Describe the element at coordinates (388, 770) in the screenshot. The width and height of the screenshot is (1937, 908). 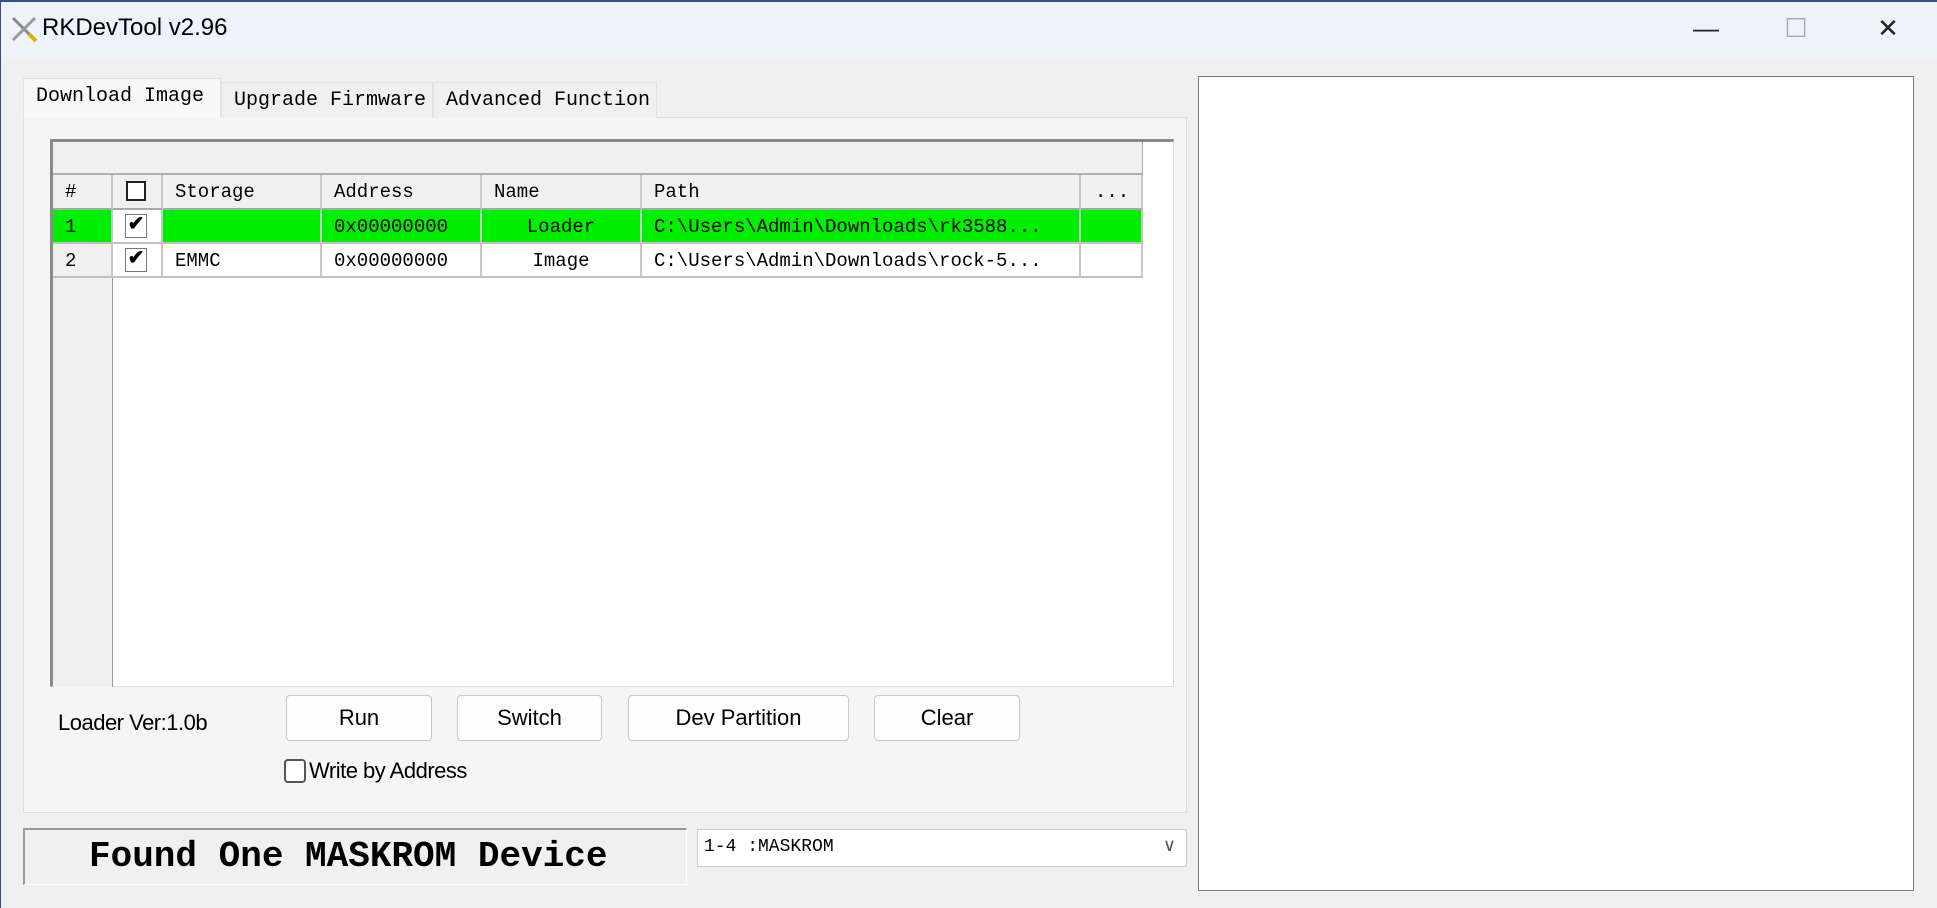
I see `write-by-address-label: Write by Address` at that location.